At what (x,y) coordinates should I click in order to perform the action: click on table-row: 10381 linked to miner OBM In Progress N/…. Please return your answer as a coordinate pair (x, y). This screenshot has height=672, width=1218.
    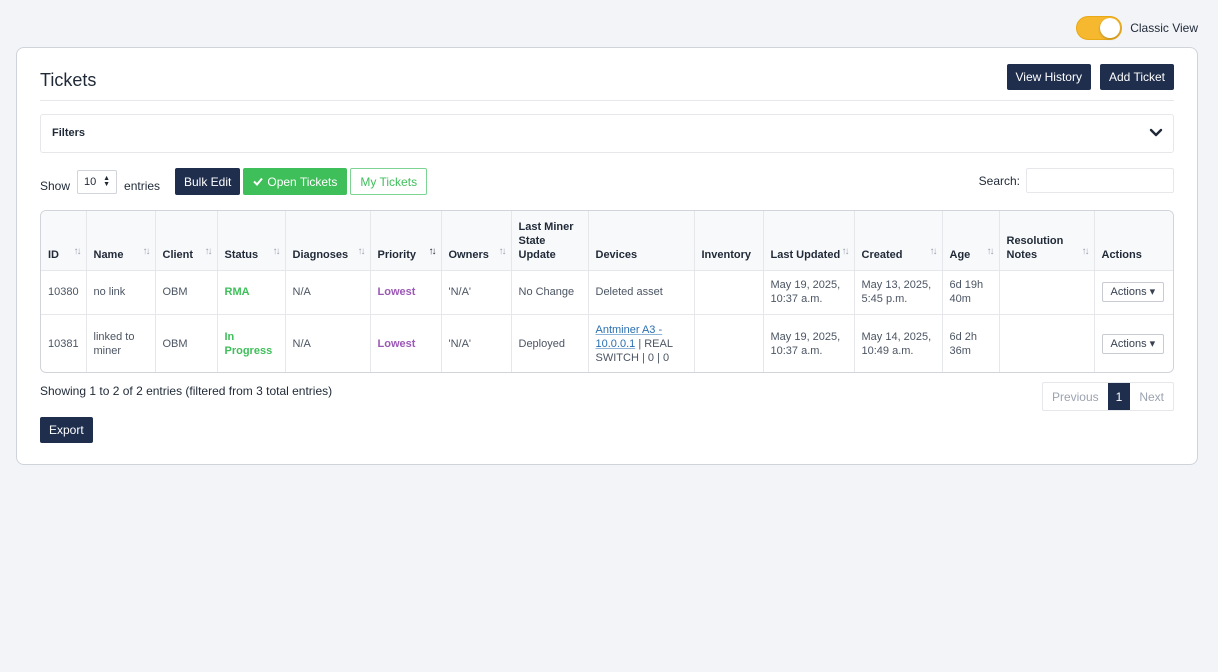
    Looking at the image, I should click on (607, 343).